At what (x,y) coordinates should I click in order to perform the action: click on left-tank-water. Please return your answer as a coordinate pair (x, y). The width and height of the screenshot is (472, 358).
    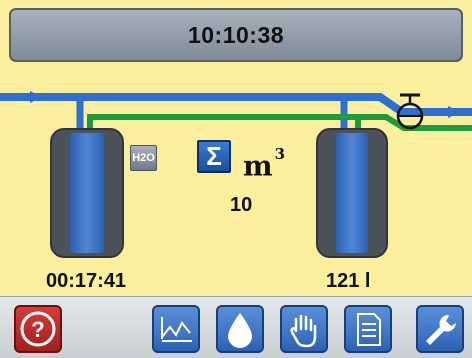
    Looking at the image, I should click on (87, 193).